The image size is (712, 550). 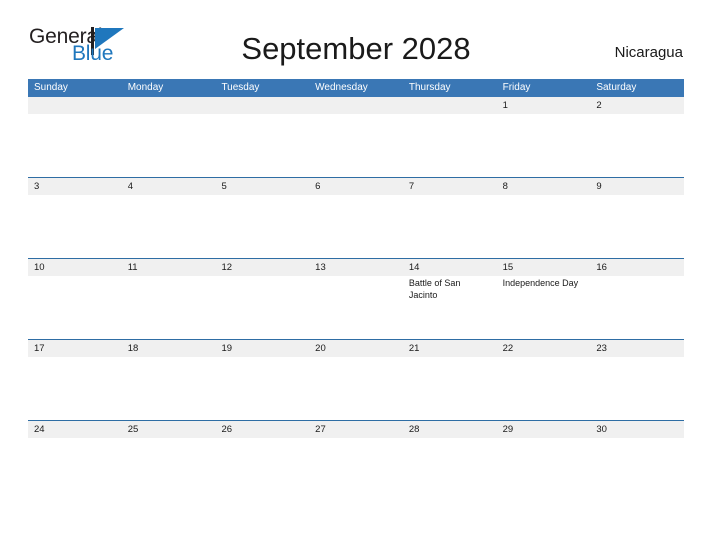 I want to click on calendar-day-cell: 12, so click(x=262, y=299).